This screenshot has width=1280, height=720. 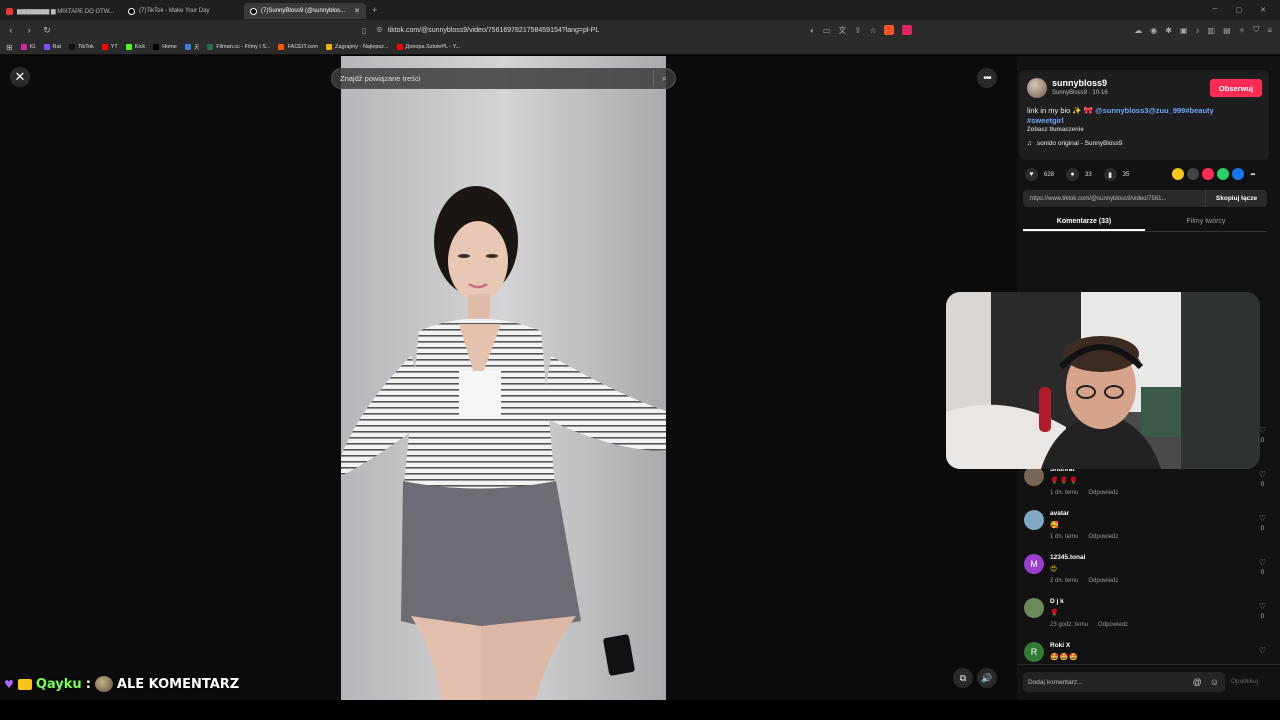 What do you see at coordinates (29, 30) in the screenshot?
I see `forward-icon: ›` at bounding box center [29, 30].